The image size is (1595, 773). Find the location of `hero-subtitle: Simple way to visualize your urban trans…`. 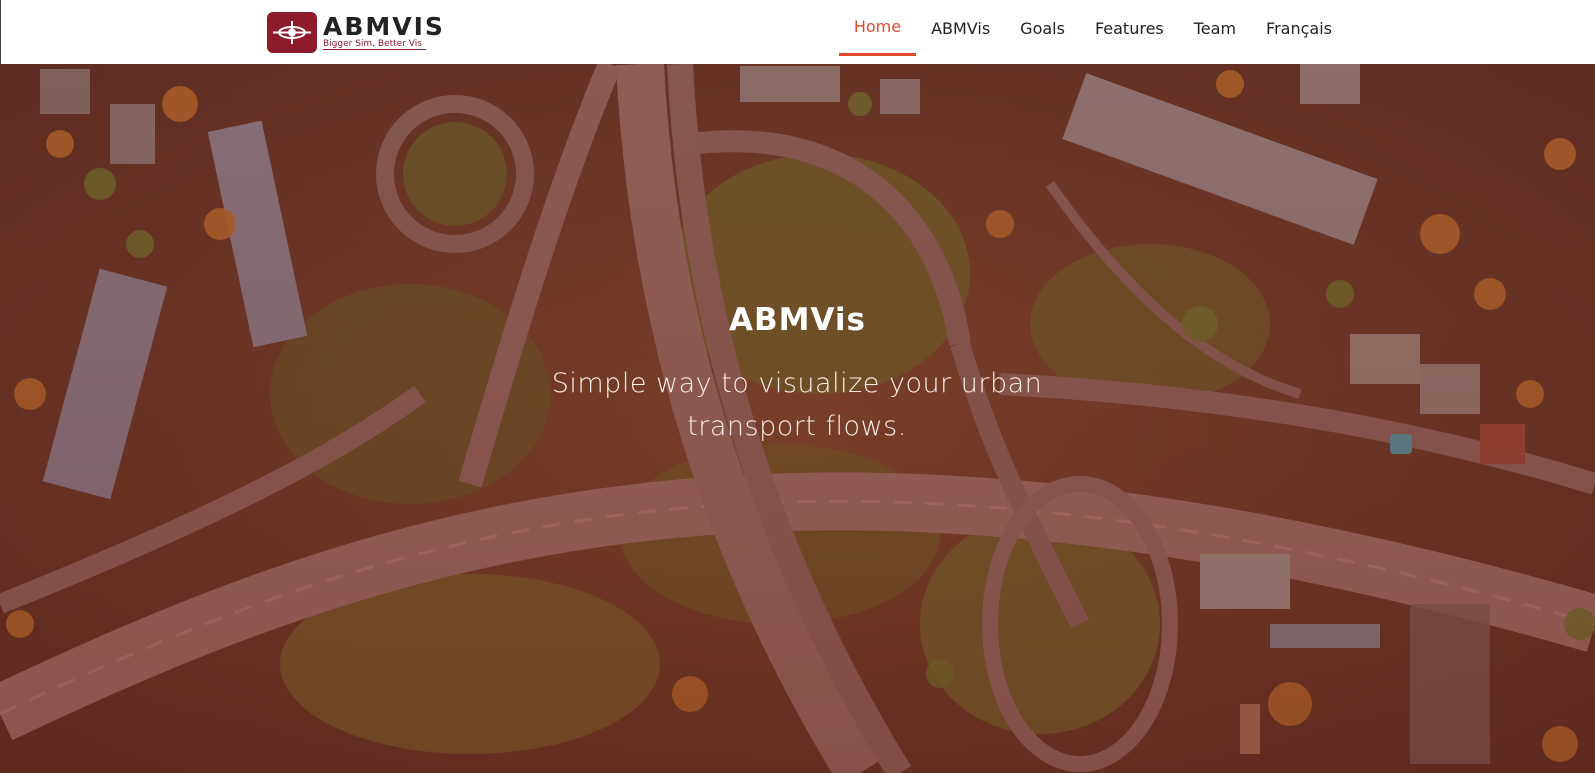

hero-subtitle: Simple way to visualize your urban trans… is located at coordinates (797, 405).